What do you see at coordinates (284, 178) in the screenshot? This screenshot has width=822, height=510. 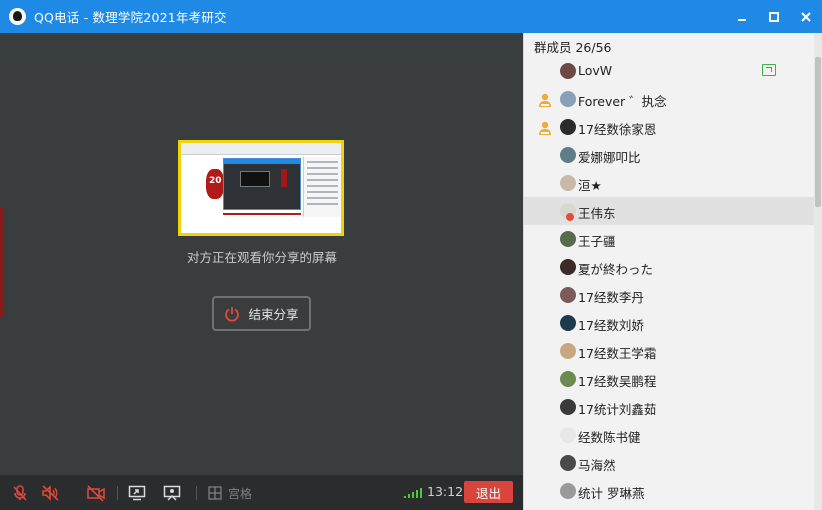 I see `thumbnail-red-side` at bounding box center [284, 178].